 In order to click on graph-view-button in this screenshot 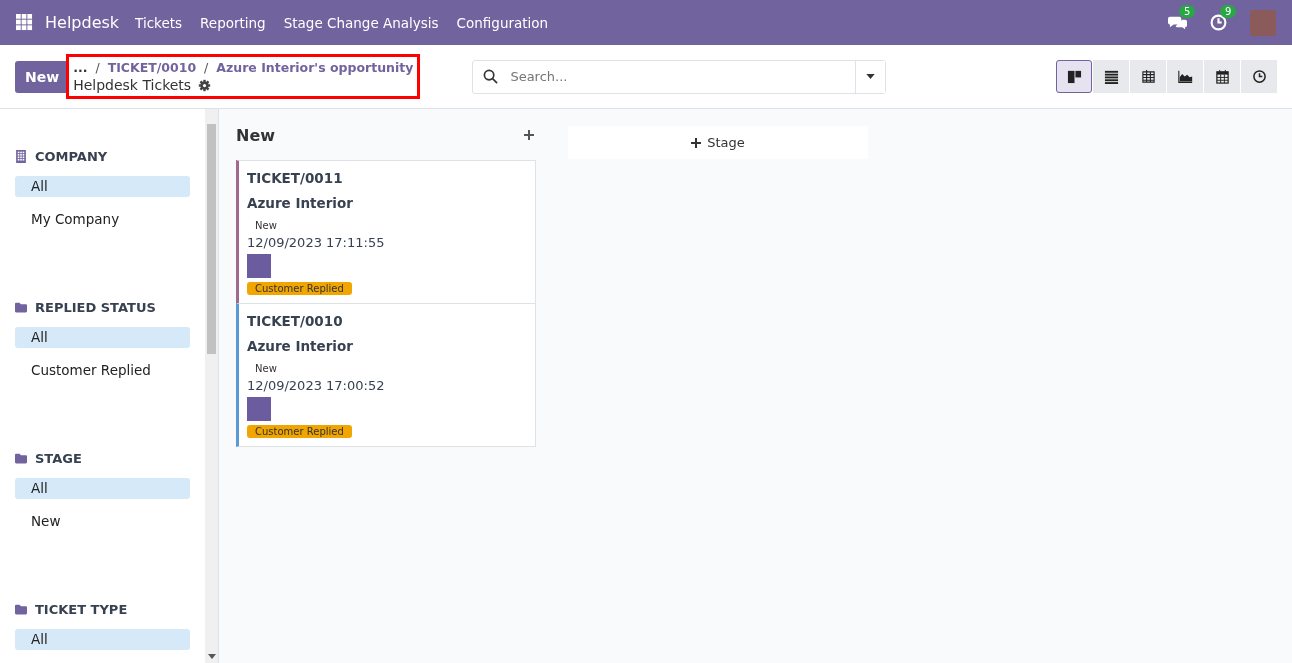, I will do `click(1185, 76)`.